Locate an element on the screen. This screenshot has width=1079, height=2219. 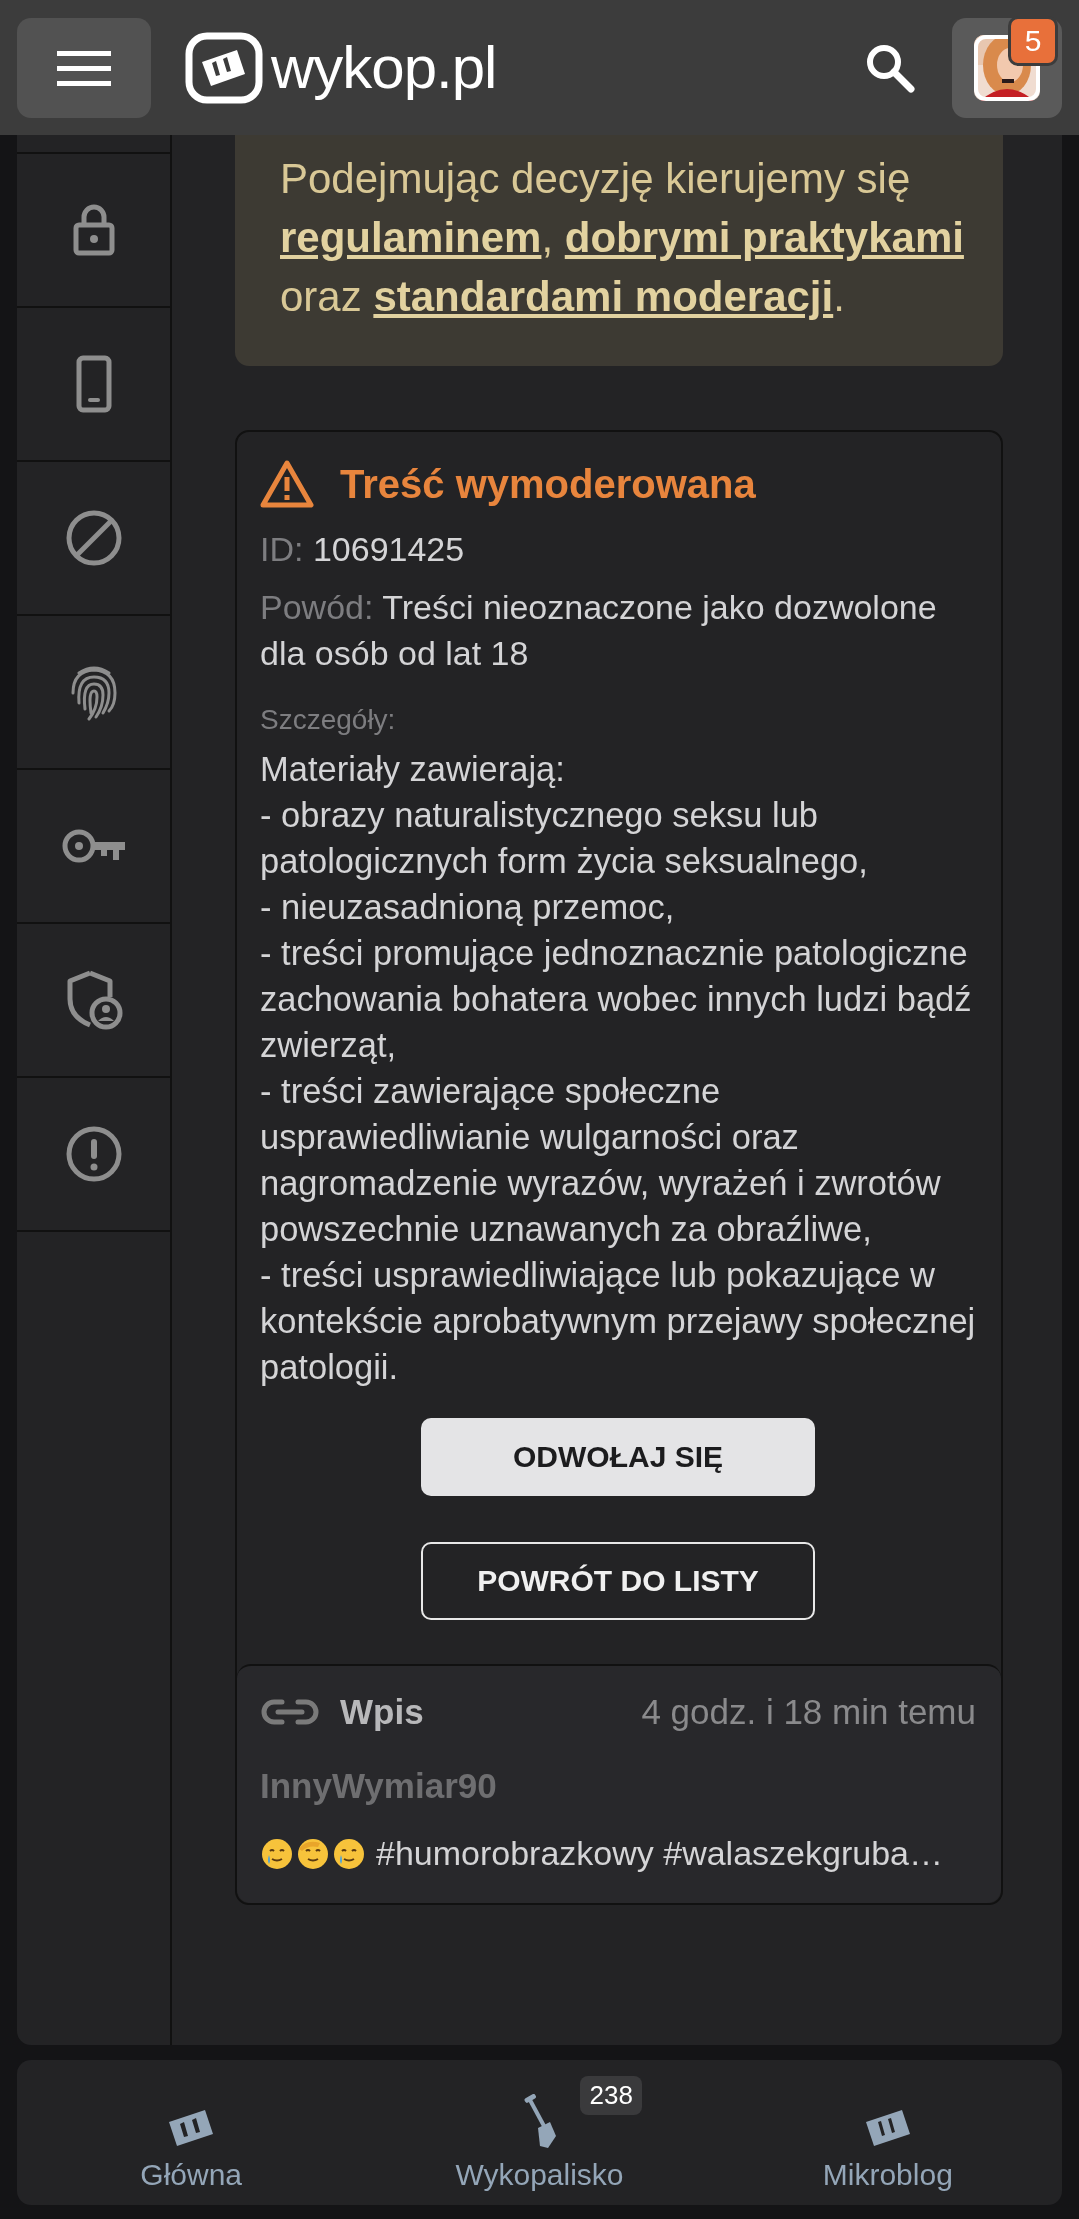
id-line: ID: 10691425 is located at coordinates (363, 549).